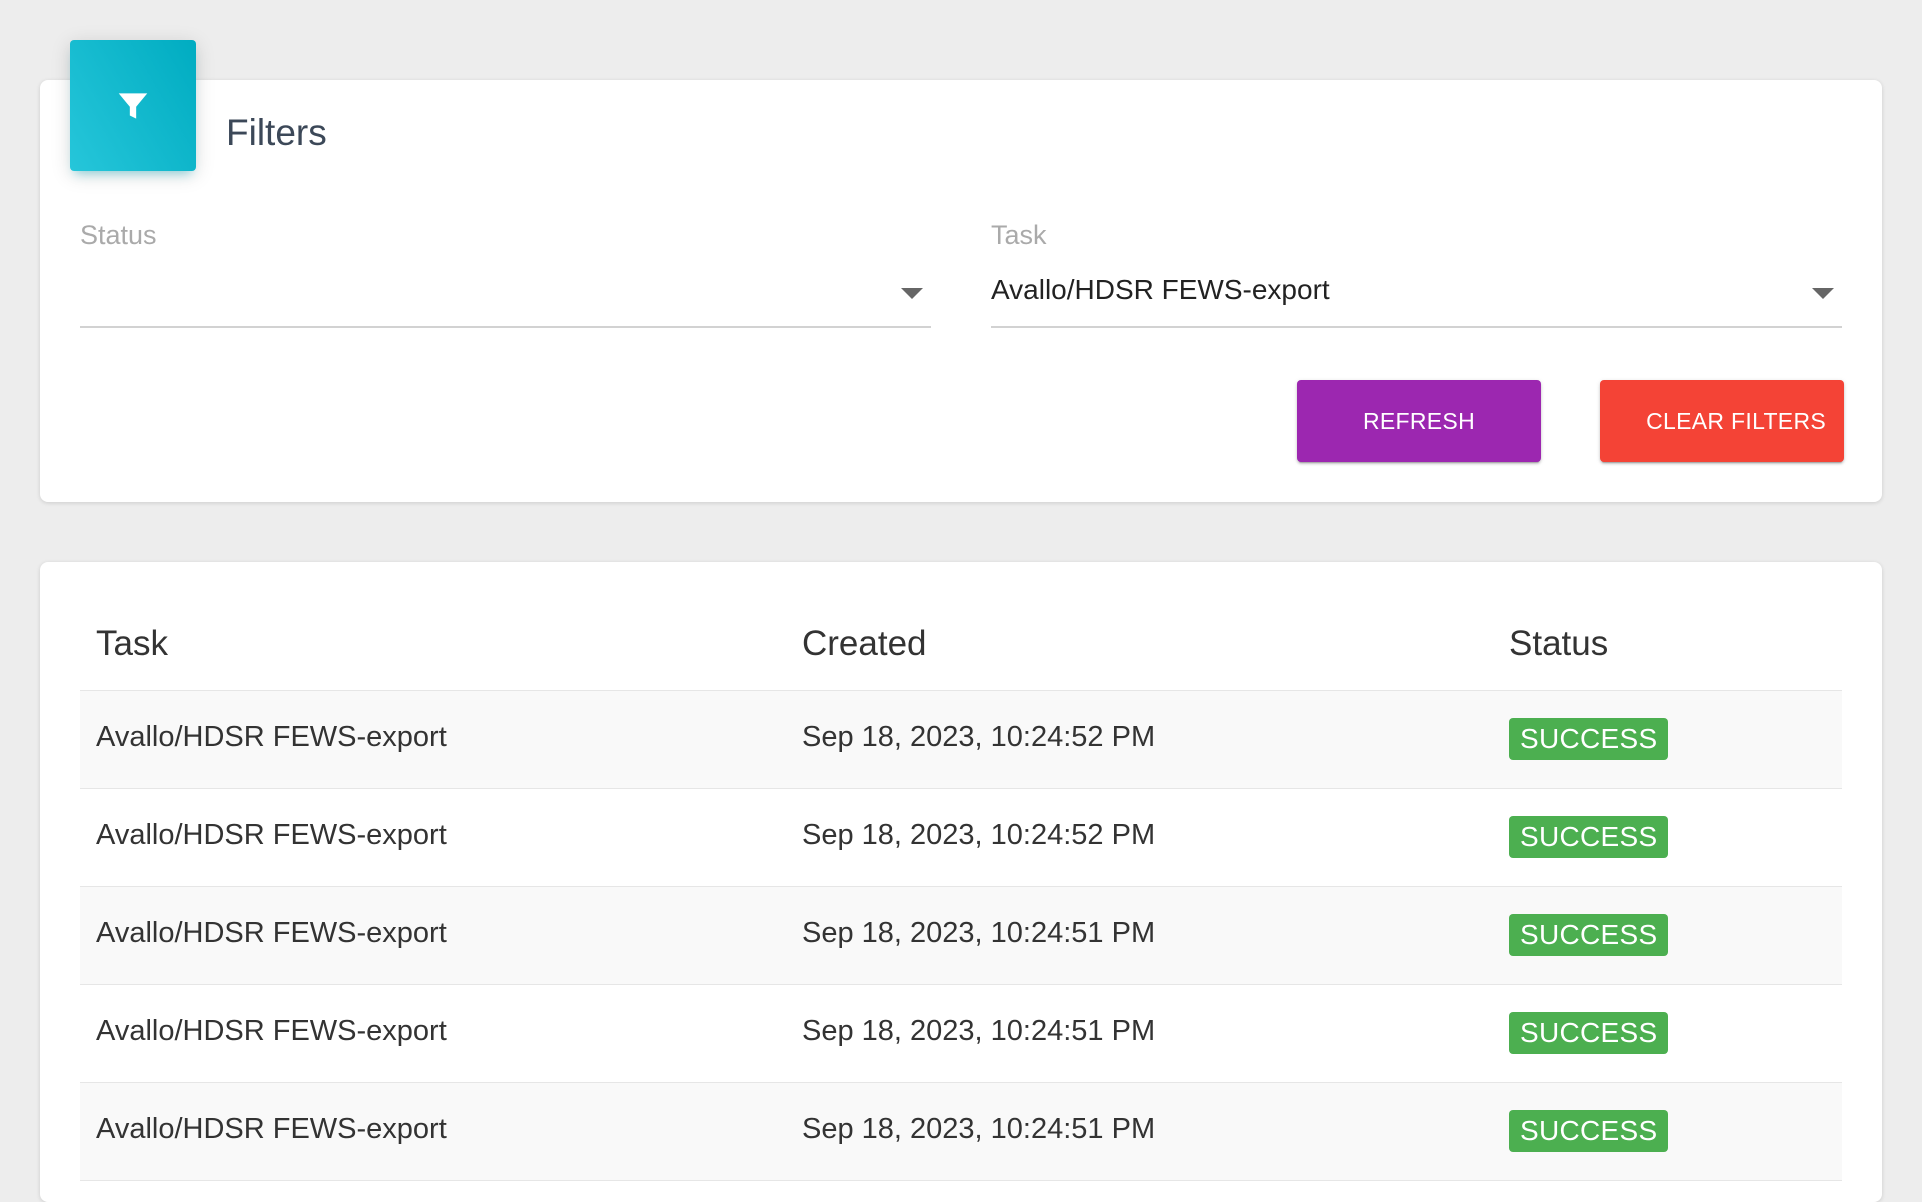 The image size is (1922, 1202). I want to click on header-status: Status, so click(1559, 643).